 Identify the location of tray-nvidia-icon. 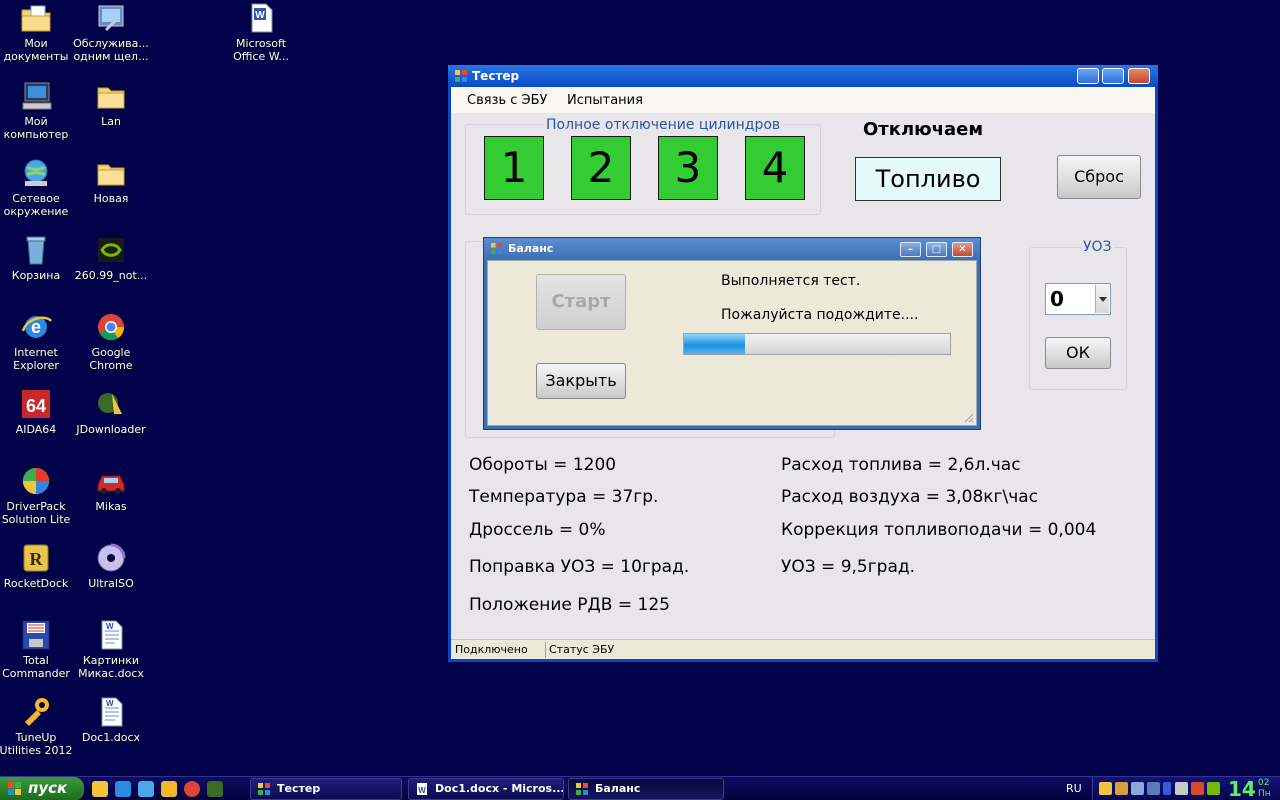
(1213, 788).